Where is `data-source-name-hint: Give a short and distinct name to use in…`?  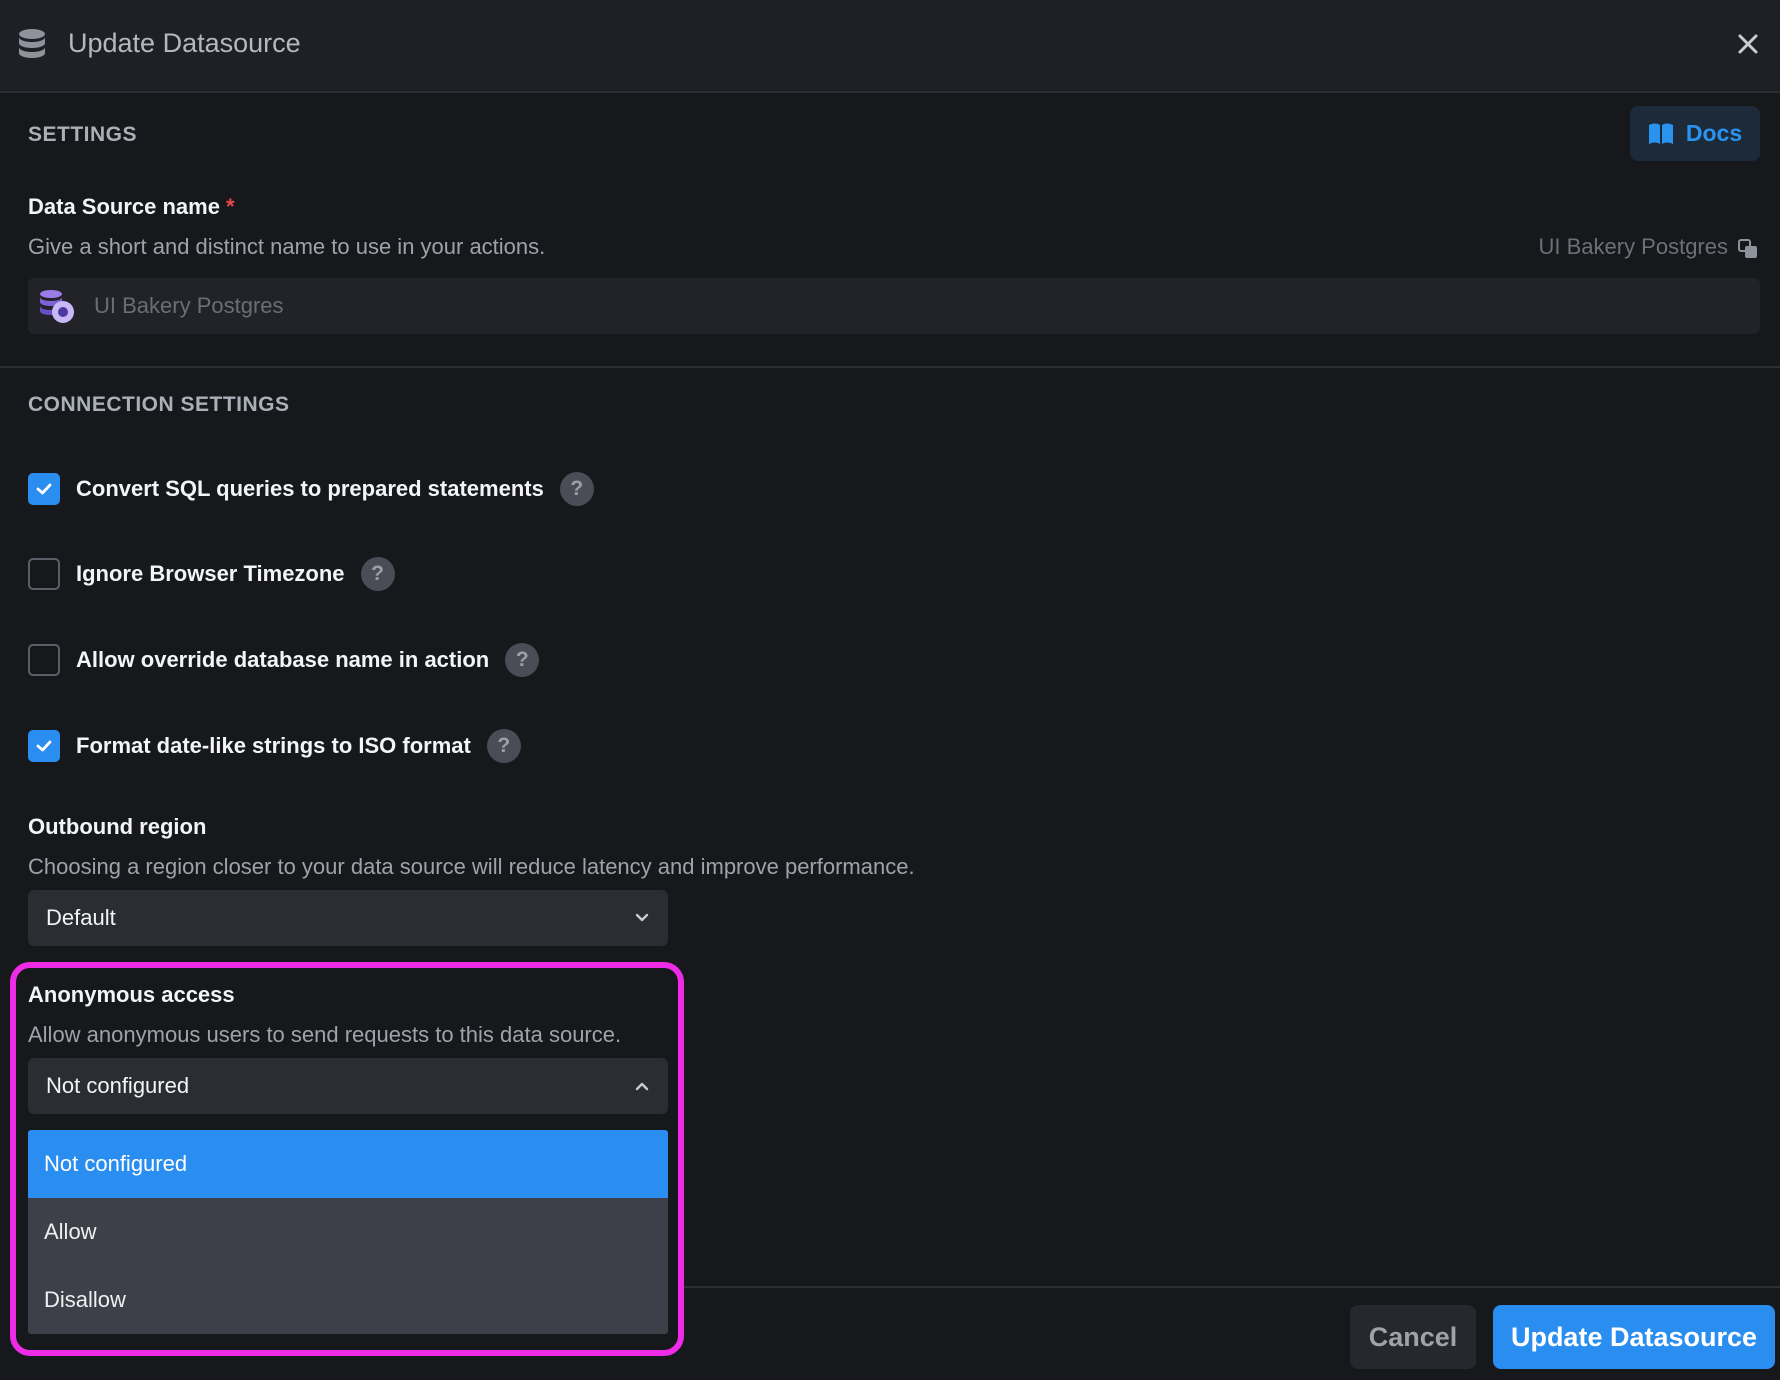 data-source-name-hint: Give a short and distinct name to use in… is located at coordinates (287, 246).